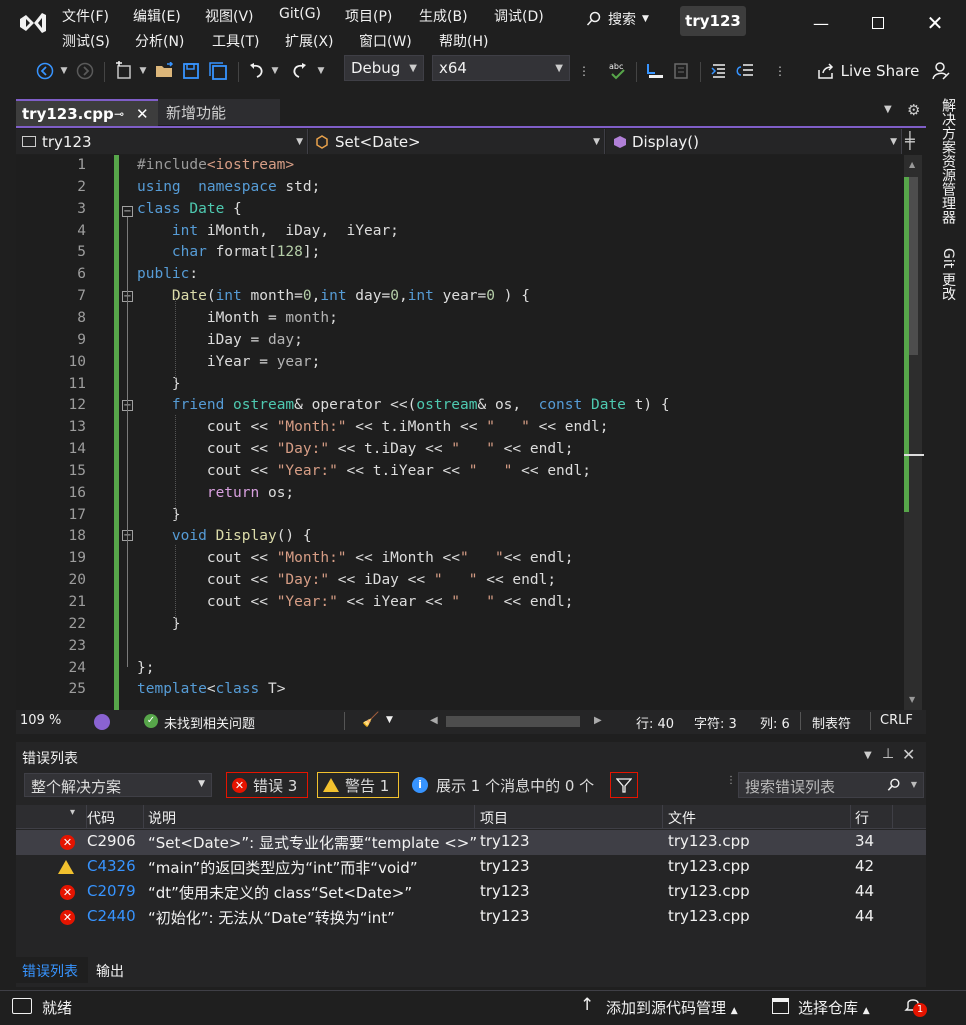 This screenshot has width=966, height=1025. What do you see at coordinates (224, 536) in the screenshot?
I see `code-line: void Display() {` at bounding box center [224, 536].